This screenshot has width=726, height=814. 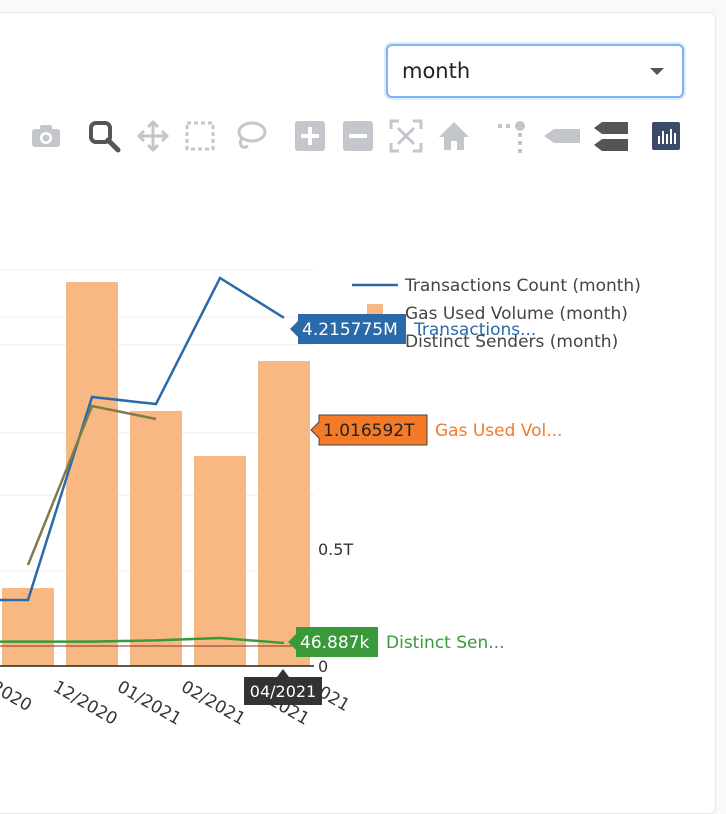 What do you see at coordinates (323, 666) in the screenshot?
I see `y-tick-label: 0` at bounding box center [323, 666].